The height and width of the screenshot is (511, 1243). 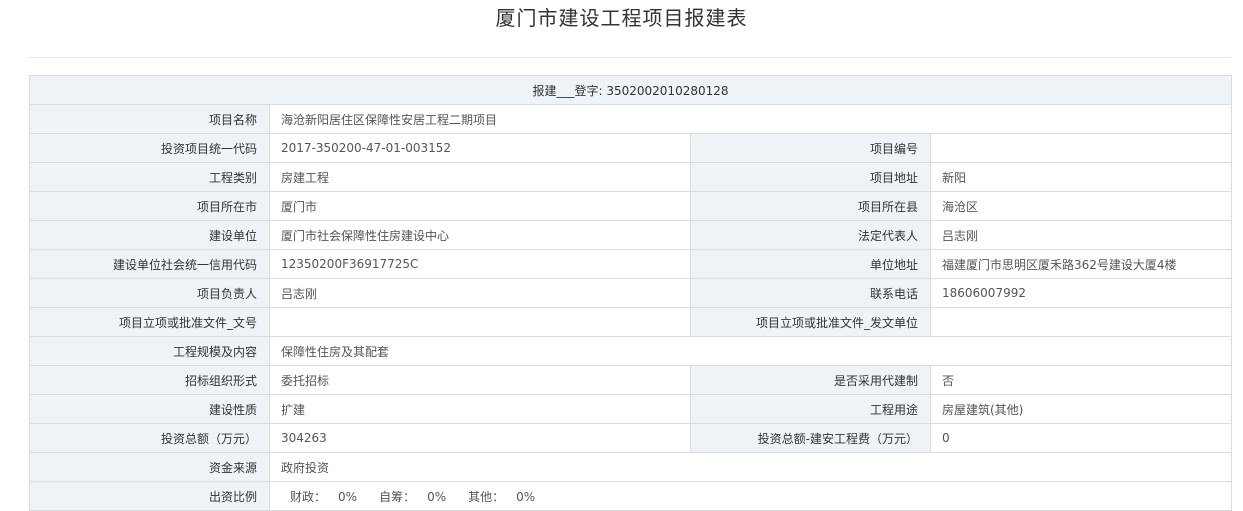 I want to click on table-row: 项目负责人 吕志刚 联系电话 18606007992, so click(x=631, y=293).